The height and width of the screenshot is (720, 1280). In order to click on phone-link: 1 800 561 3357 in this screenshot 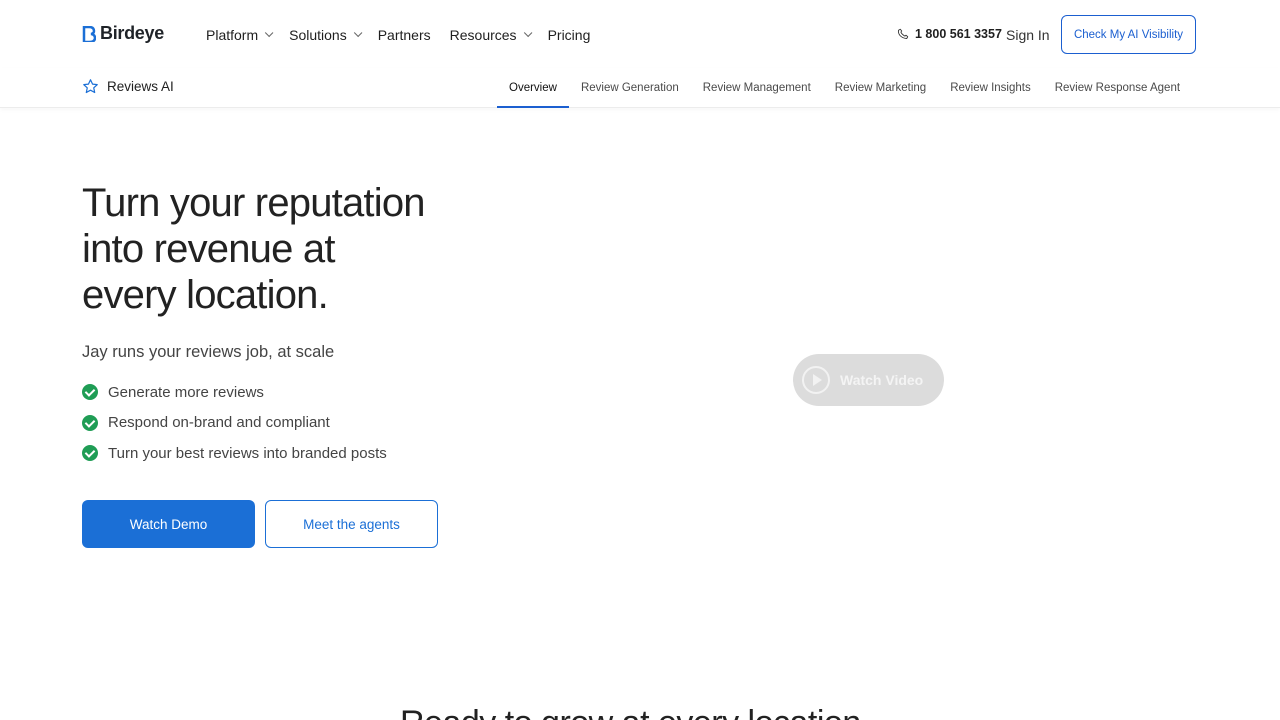, I will do `click(949, 34)`.